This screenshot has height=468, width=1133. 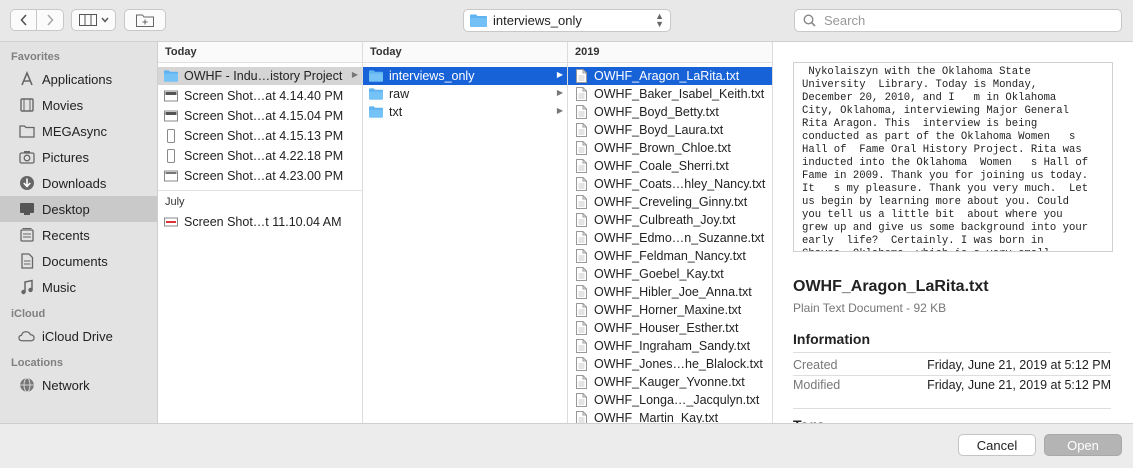 I want to click on open-button: Open, so click(x=1083, y=445).